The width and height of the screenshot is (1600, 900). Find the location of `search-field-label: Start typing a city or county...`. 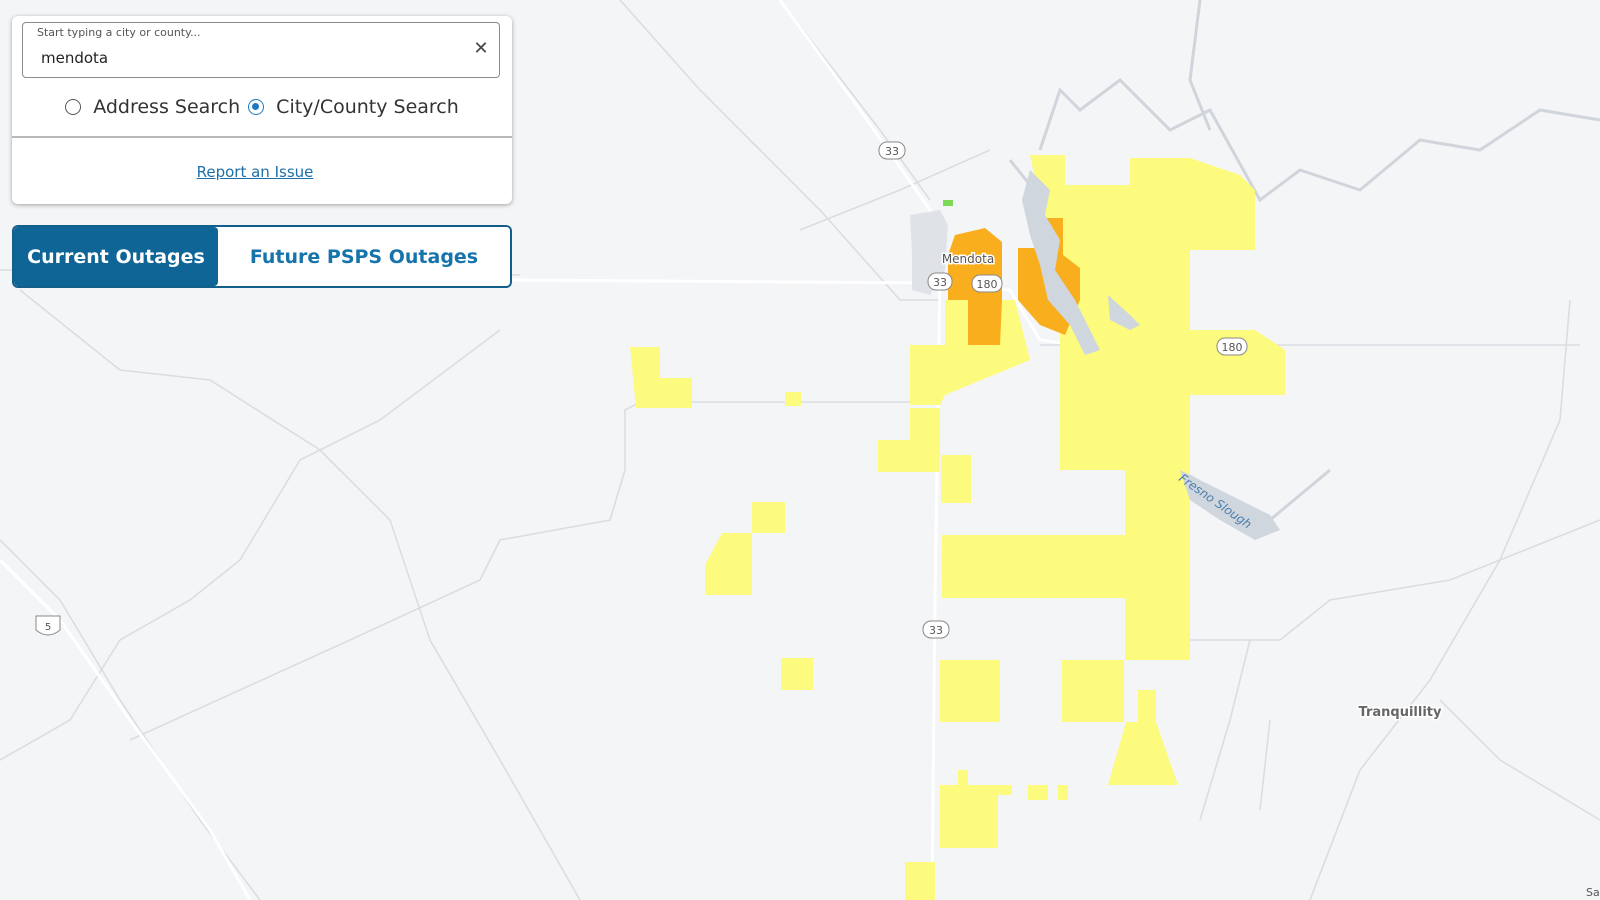

search-field-label: Start typing a city or county... is located at coordinates (119, 32).